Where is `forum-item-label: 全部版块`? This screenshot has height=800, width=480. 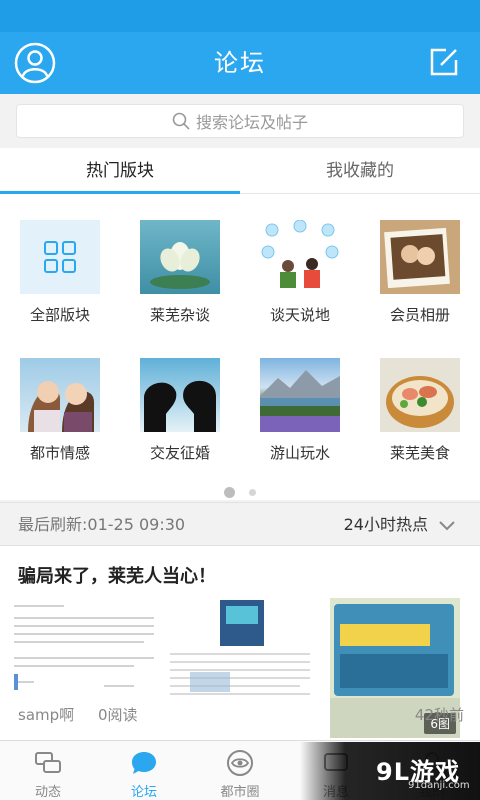
forum-item-label: 全部版块 is located at coordinates (59, 315).